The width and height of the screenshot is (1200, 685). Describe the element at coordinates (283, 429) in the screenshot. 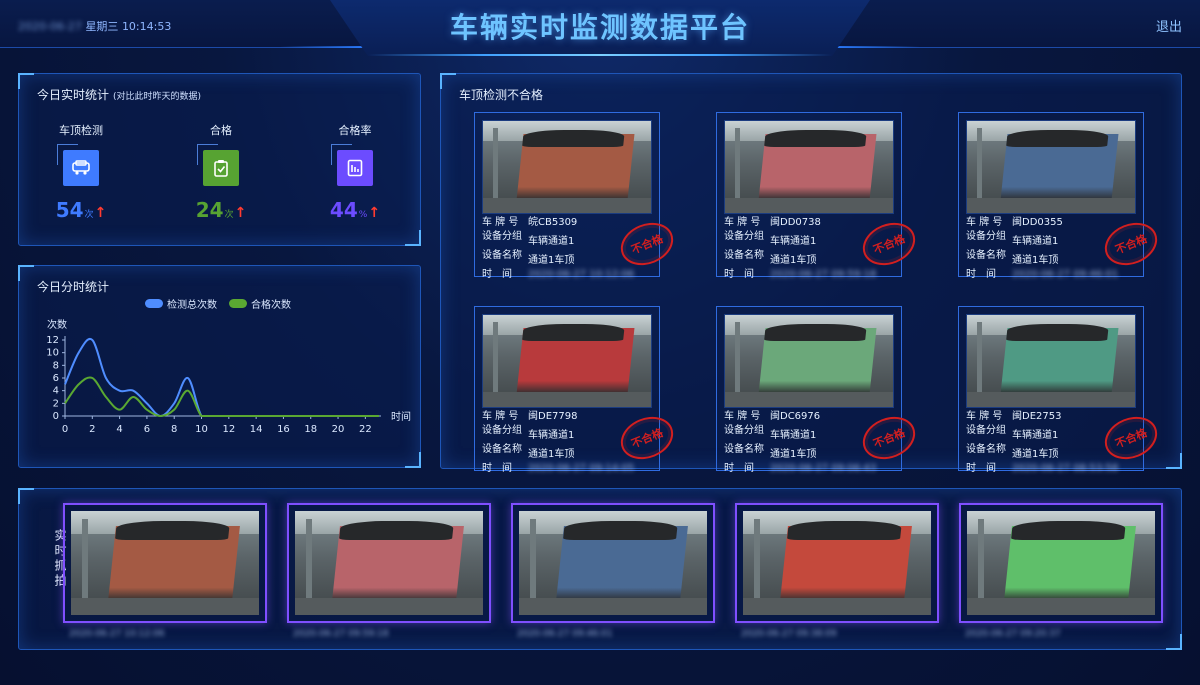

I see `x-tick-label: 16` at that location.